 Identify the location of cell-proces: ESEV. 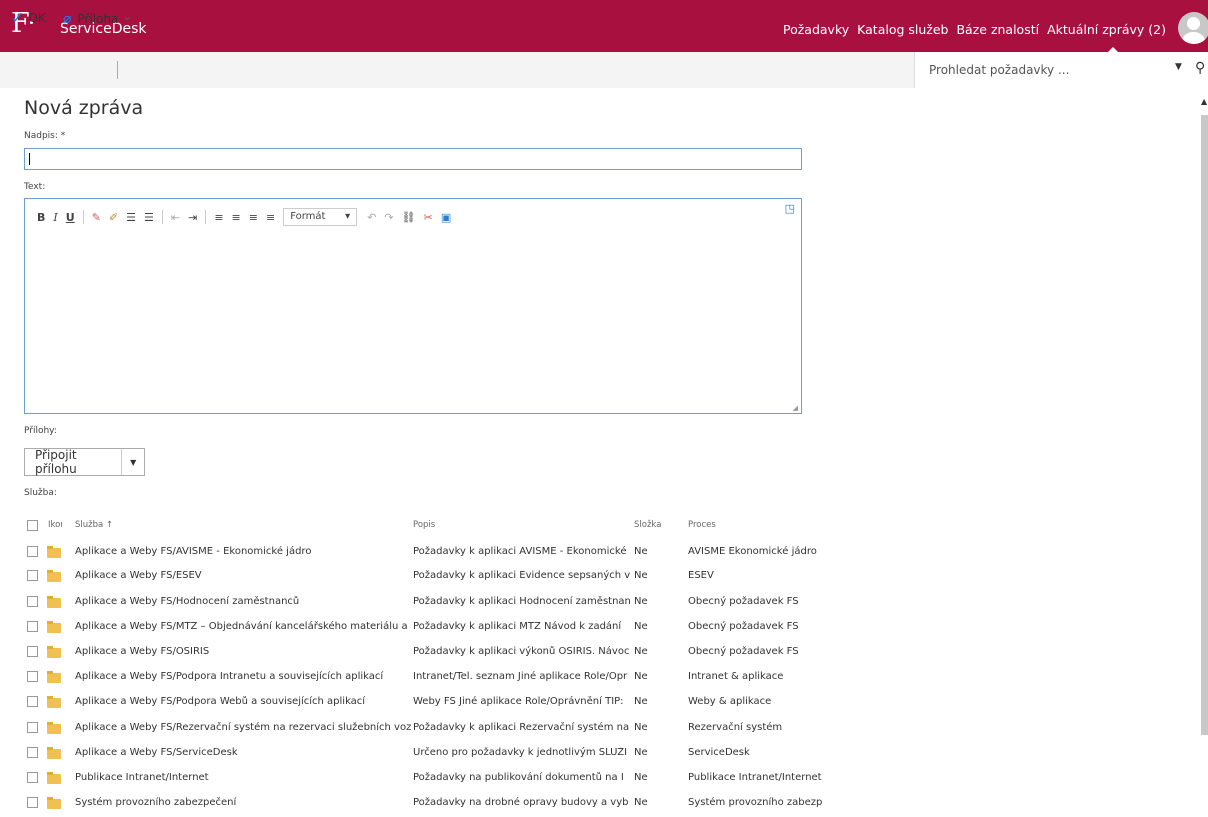
(701, 575).